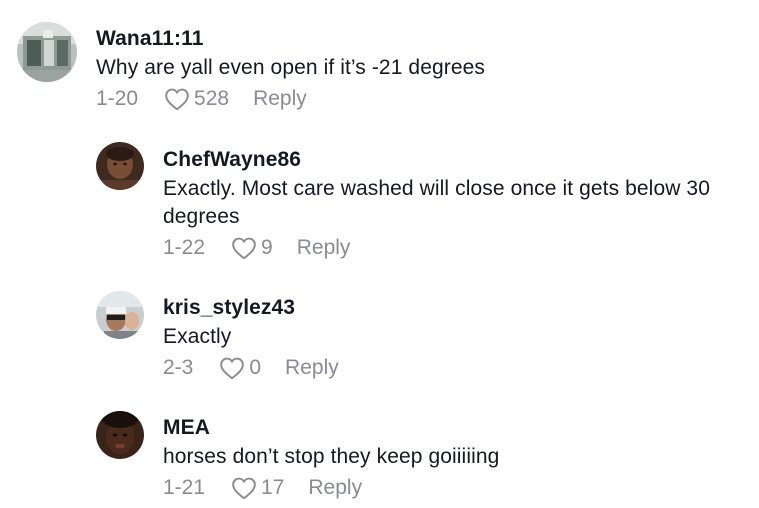 The width and height of the screenshot is (759, 508). What do you see at coordinates (396, 336) in the screenshot?
I see `comment-item: kris_stylez43 Exactly 2-3 0 Reply` at bounding box center [396, 336].